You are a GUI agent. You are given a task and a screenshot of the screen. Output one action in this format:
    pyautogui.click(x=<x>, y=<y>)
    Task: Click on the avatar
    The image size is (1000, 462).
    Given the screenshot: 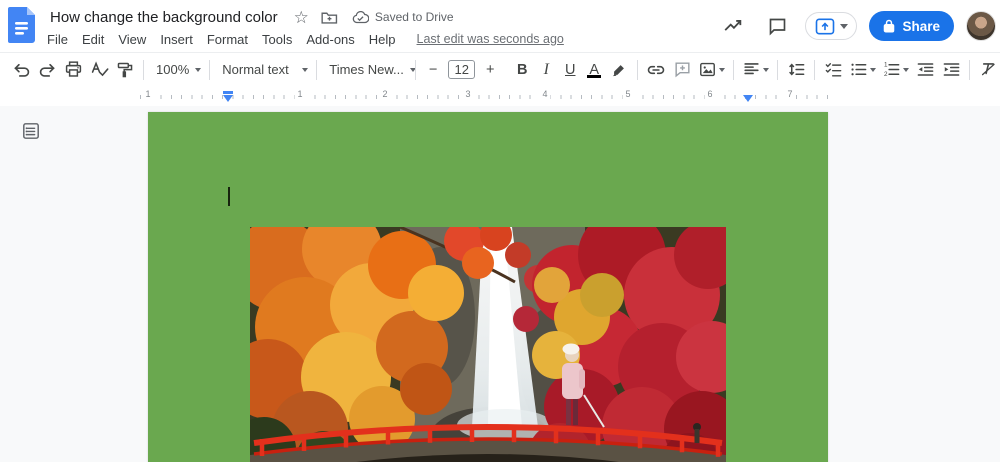 What is the action you would take?
    pyautogui.click(x=981, y=26)
    